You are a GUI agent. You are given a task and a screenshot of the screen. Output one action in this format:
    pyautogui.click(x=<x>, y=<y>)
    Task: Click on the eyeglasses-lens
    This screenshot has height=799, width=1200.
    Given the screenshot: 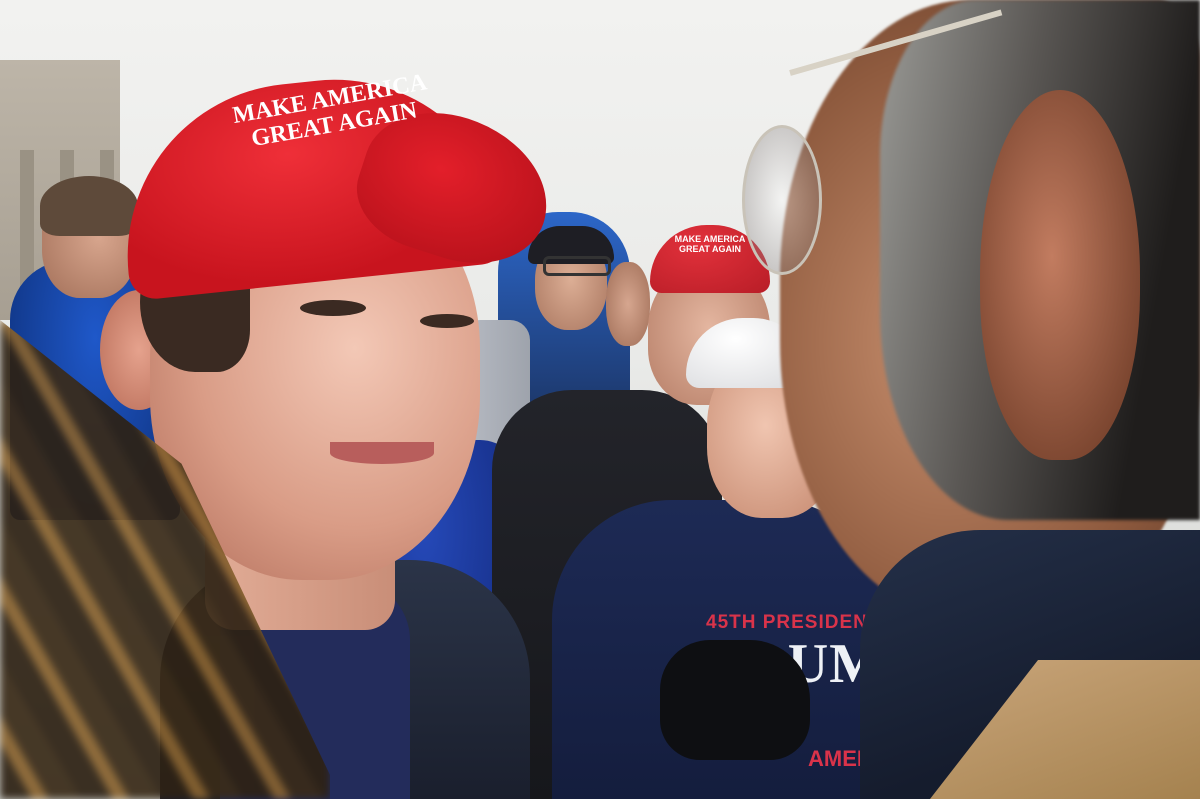 What is the action you would take?
    pyautogui.click(x=782, y=200)
    